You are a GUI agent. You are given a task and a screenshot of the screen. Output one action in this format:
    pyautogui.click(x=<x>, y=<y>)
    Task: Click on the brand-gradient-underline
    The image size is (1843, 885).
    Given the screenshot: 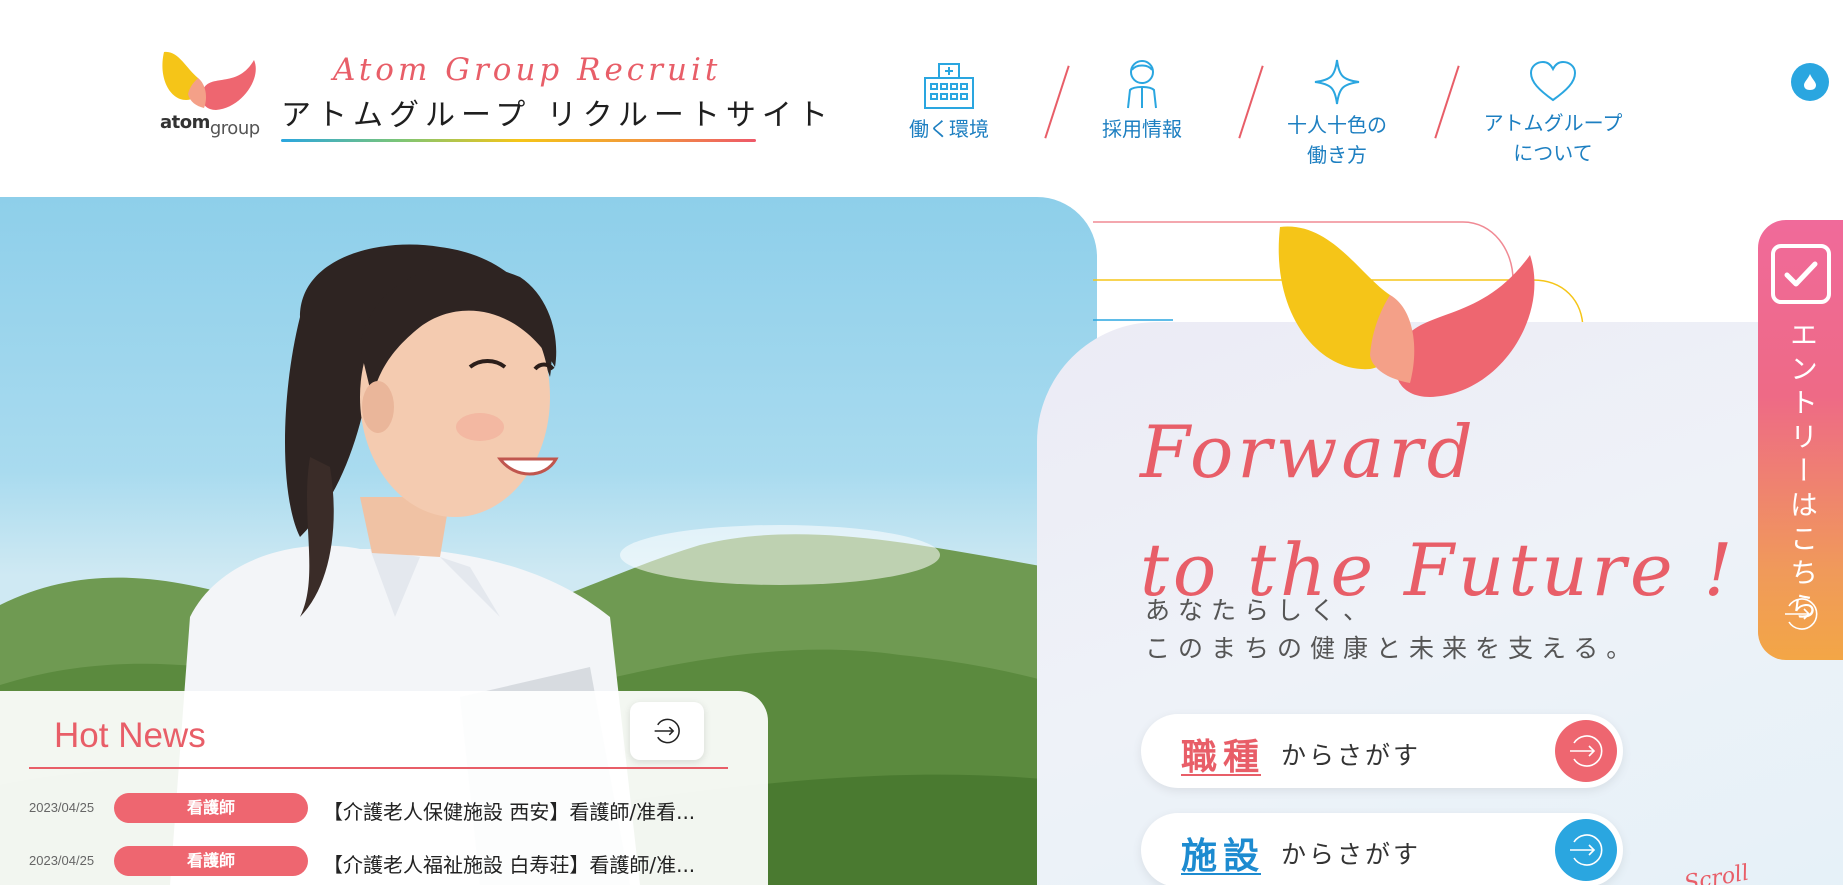 What is the action you would take?
    pyautogui.click(x=518, y=140)
    